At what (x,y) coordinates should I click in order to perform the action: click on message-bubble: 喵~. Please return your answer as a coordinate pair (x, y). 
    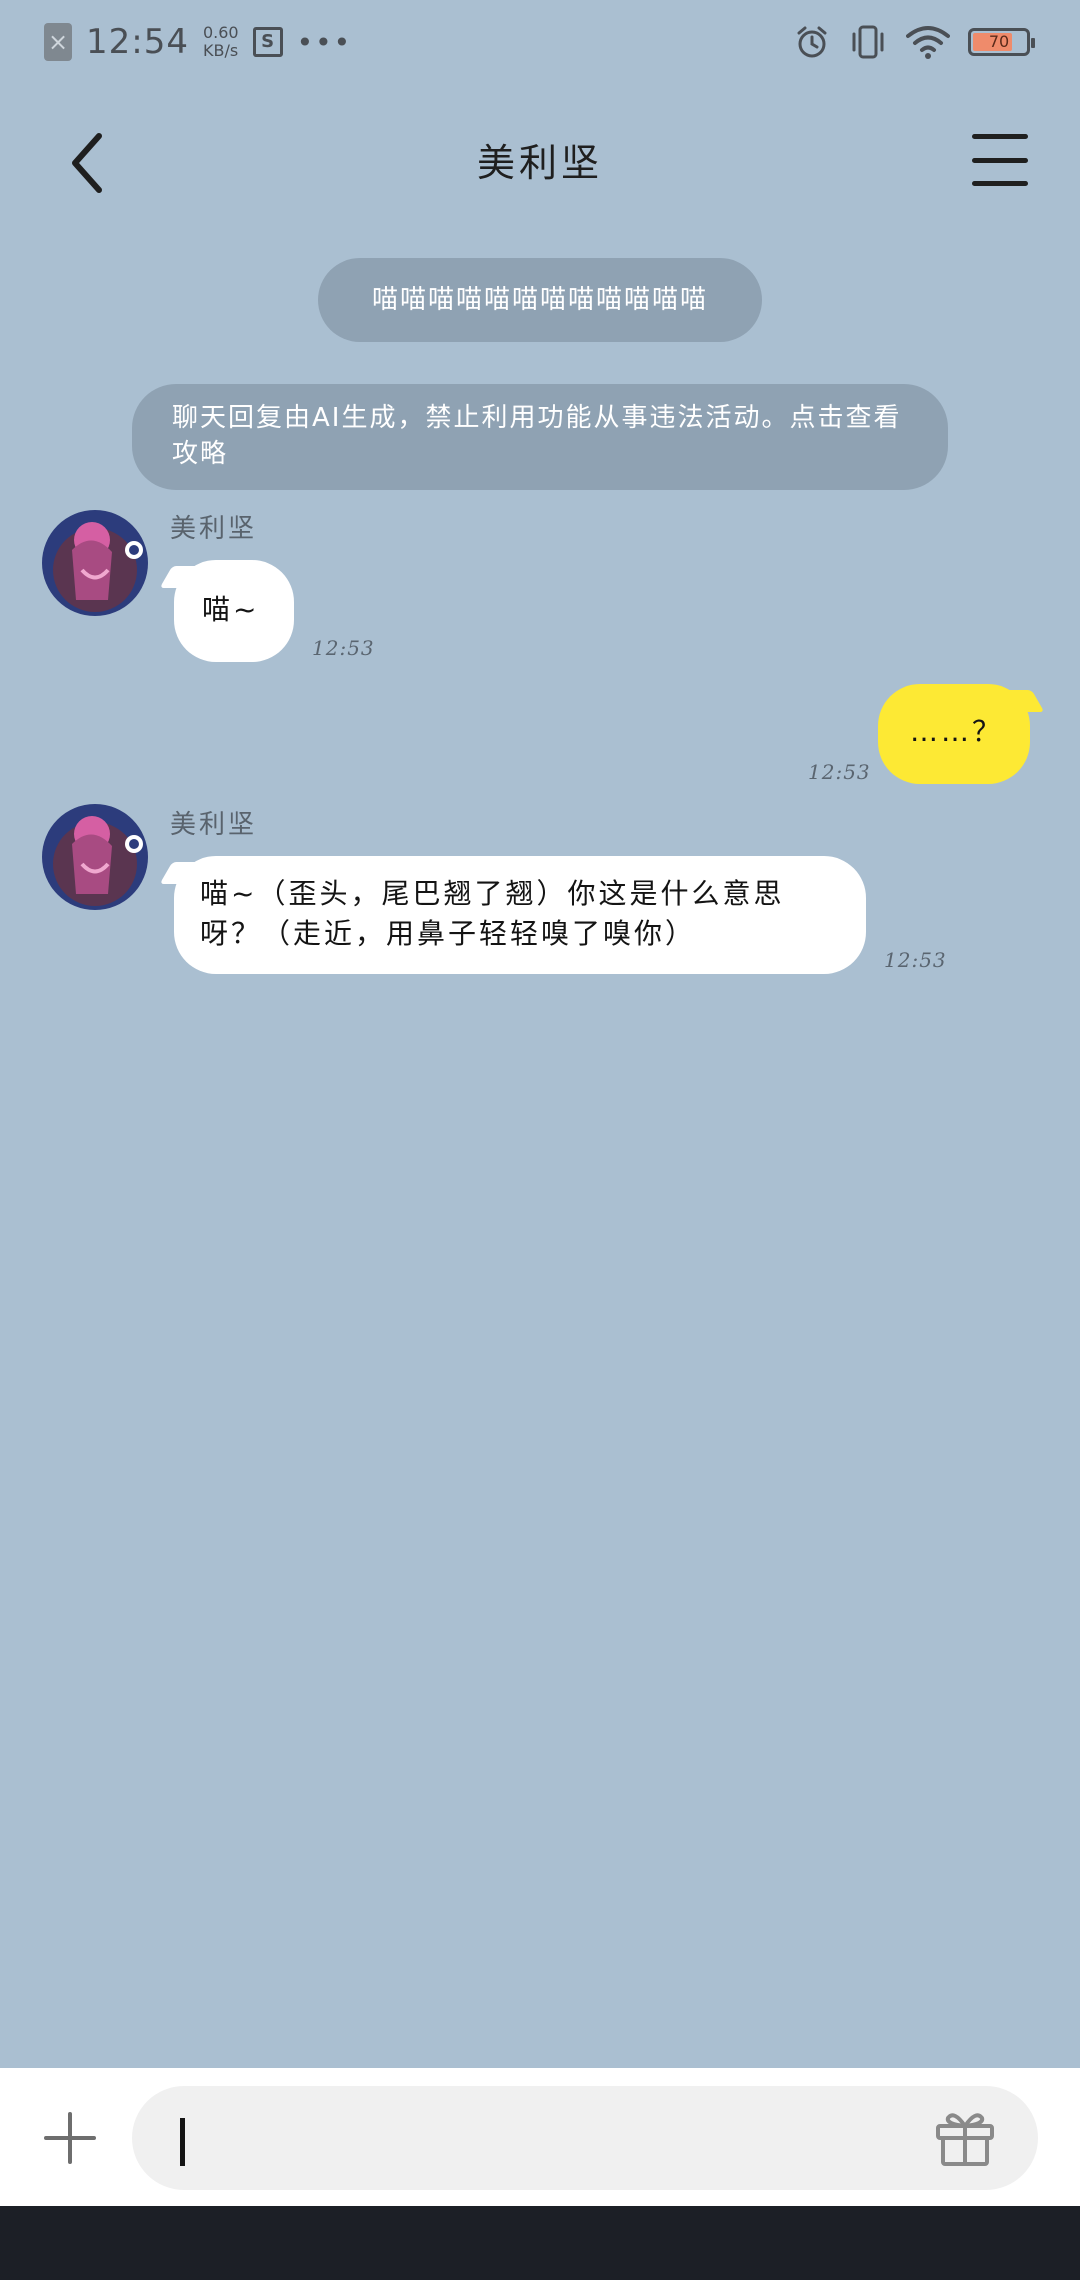
    Looking at the image, I should click on (234, 611).